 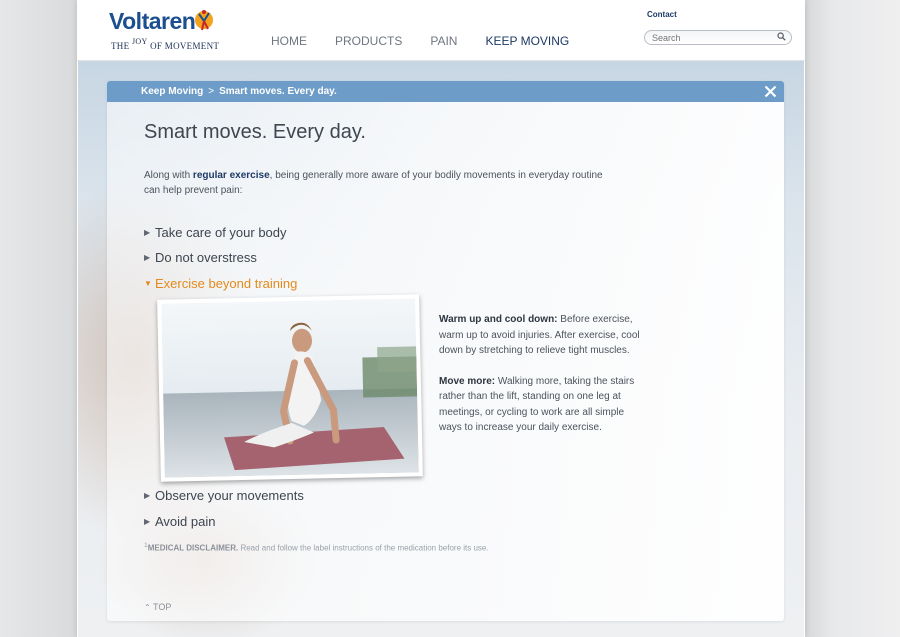 I want to click on breadcrumb: Keep Moving > Smart moves. Every day., so click(x=239, y=91).